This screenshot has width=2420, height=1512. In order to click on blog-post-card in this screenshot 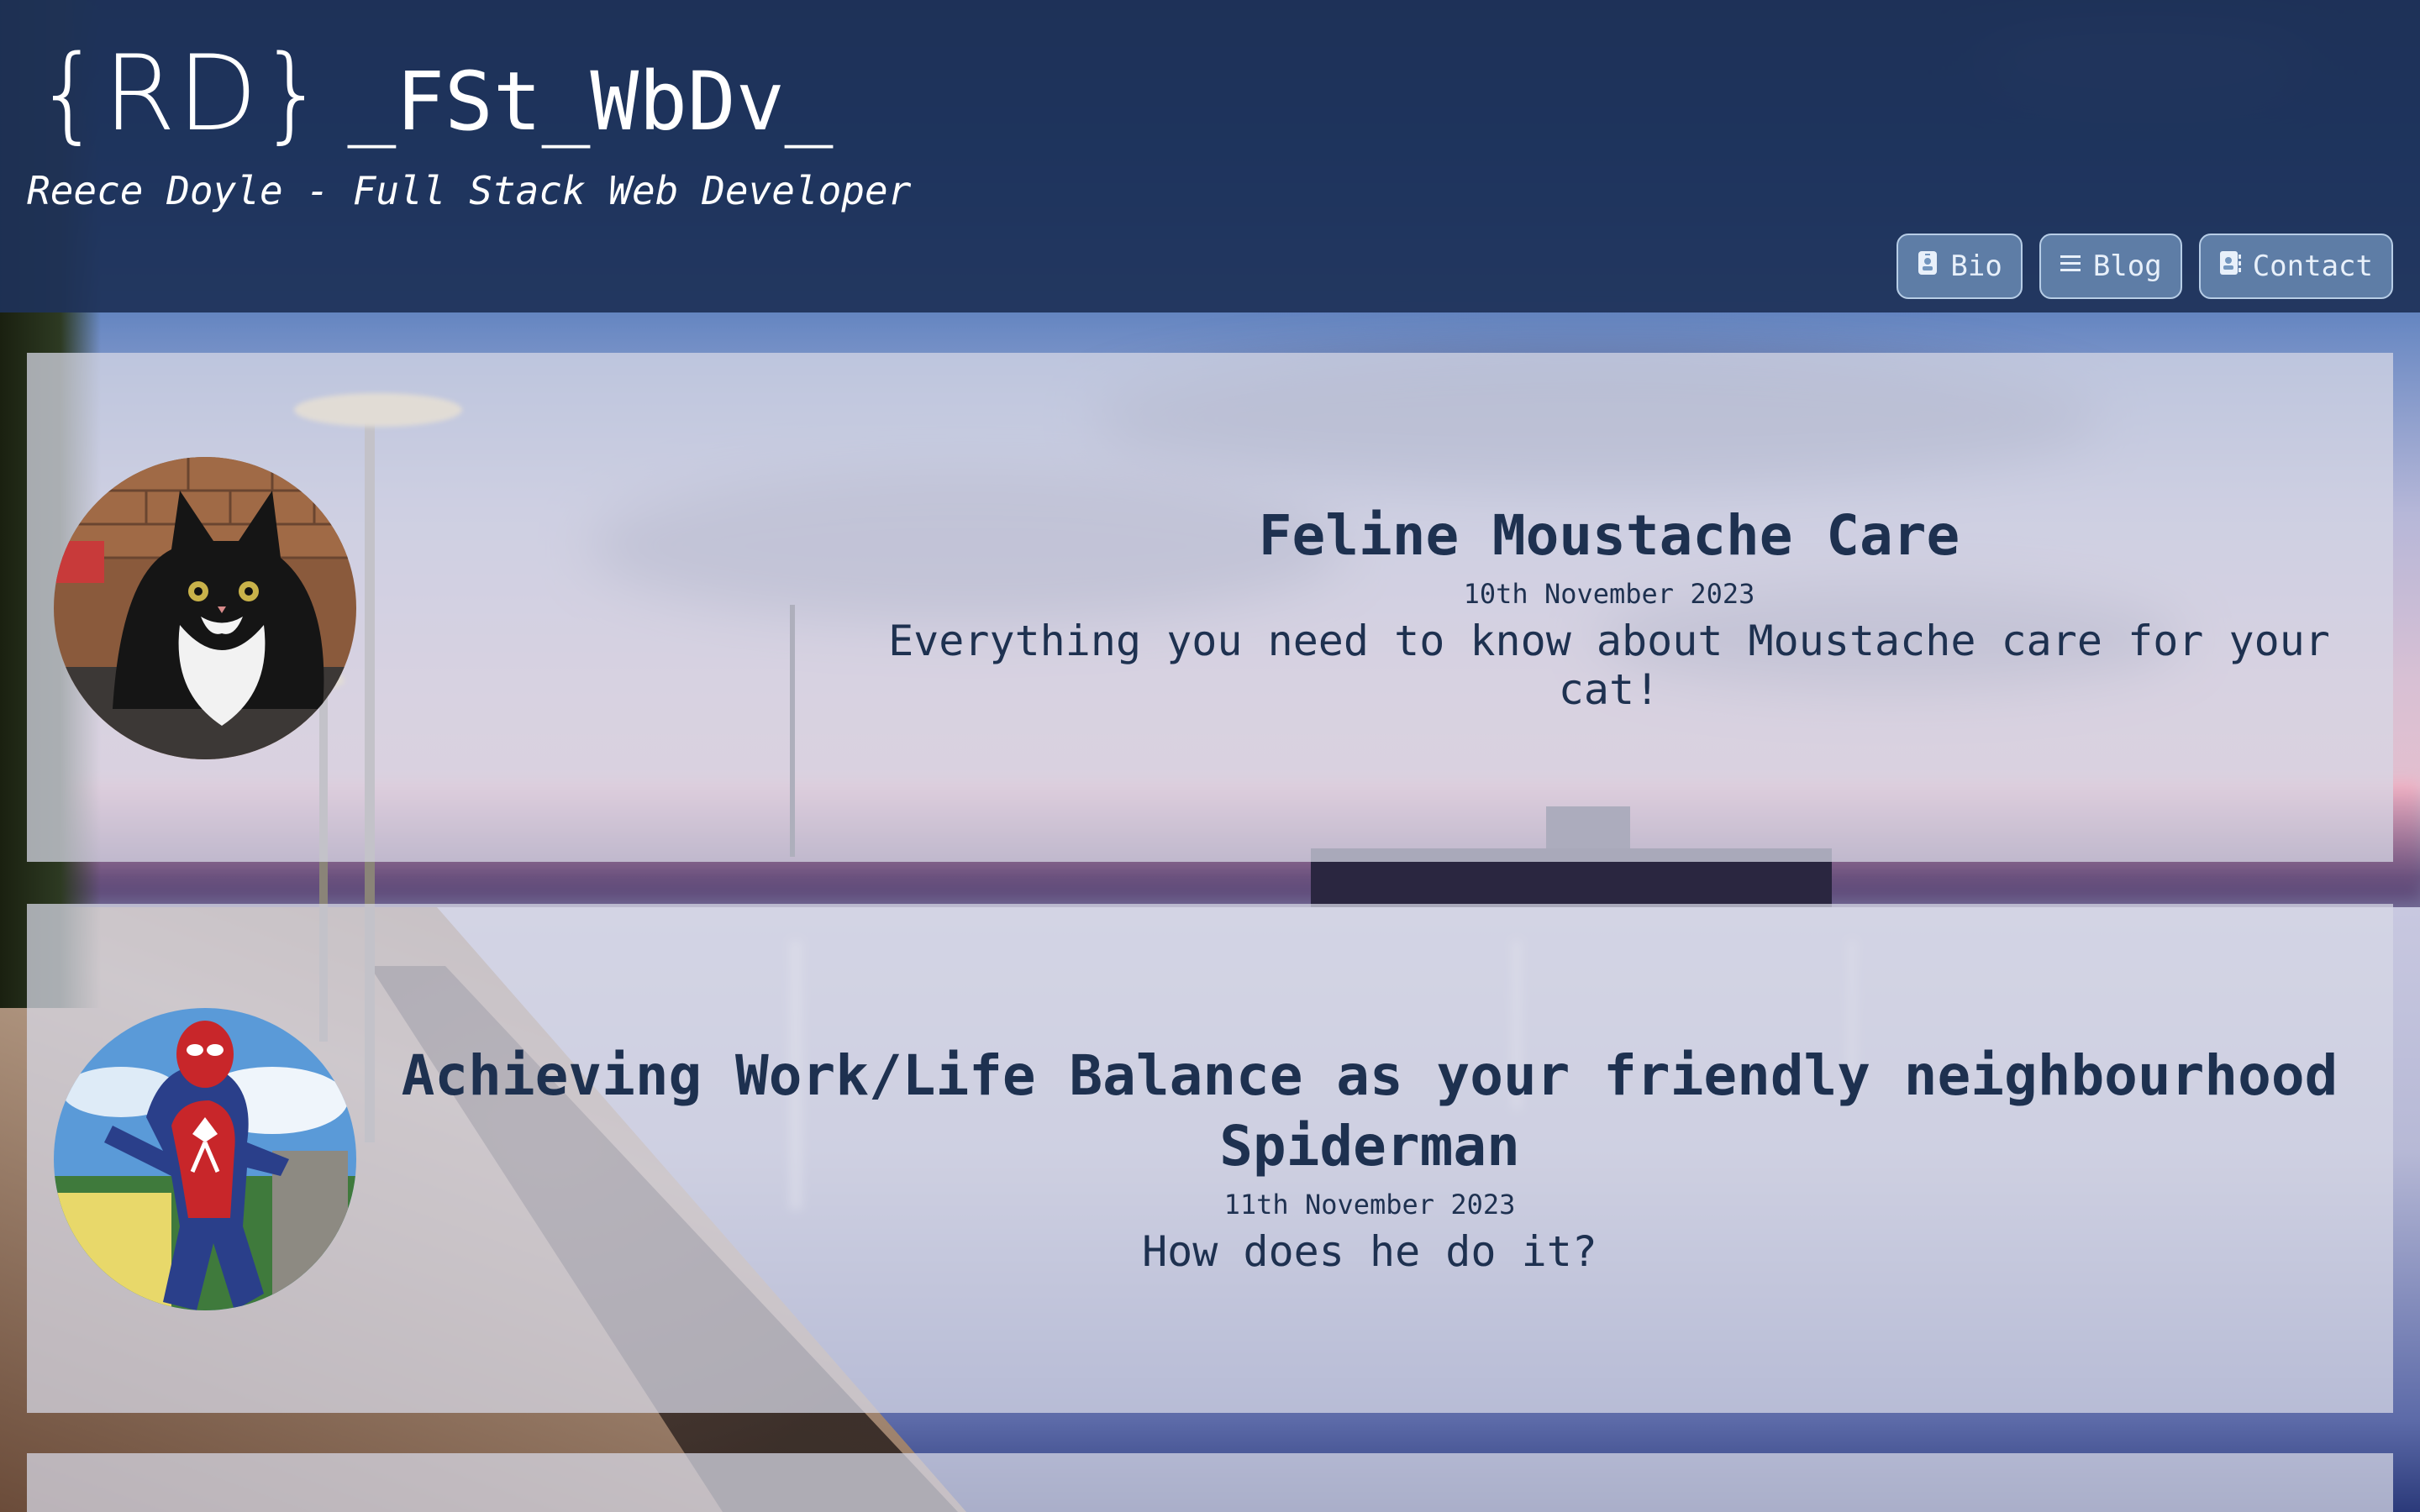, I will do `click(1210, 1482)`.